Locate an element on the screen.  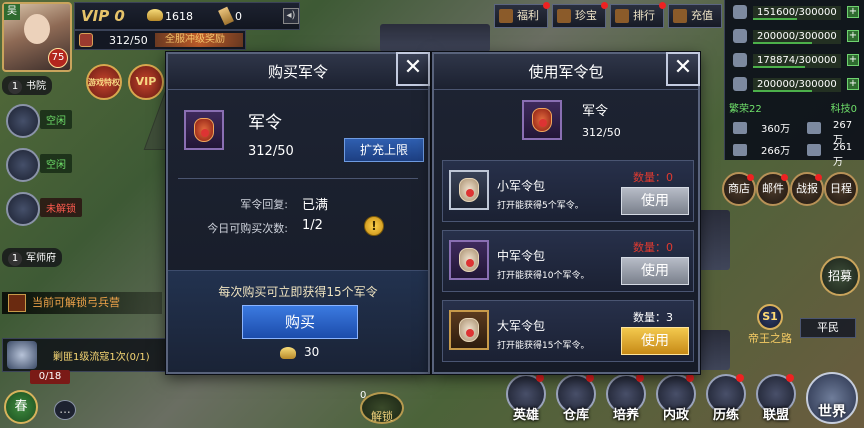
menu-label: 充值 is located at coordinates (702, 15).